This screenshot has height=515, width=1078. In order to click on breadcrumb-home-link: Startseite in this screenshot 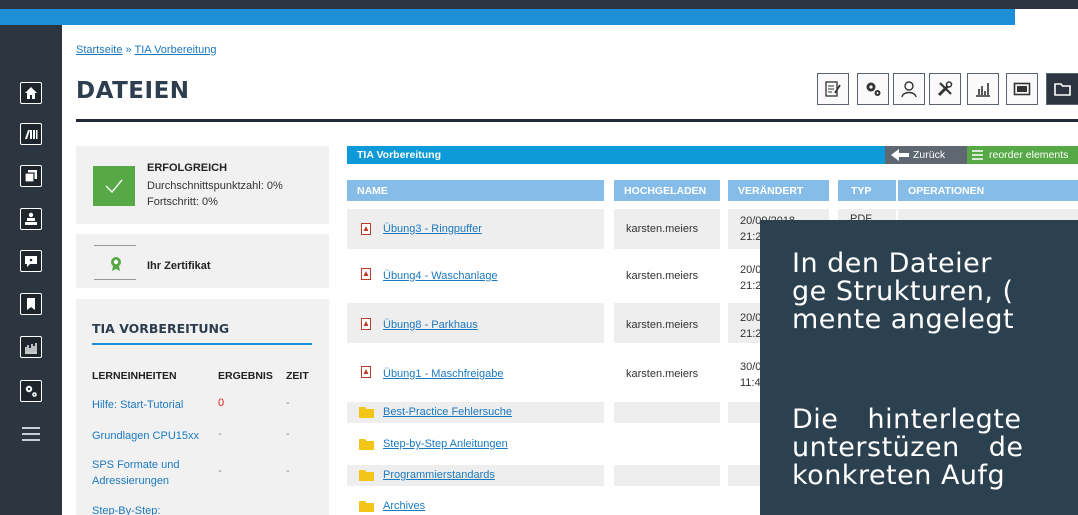, I will do `click(99, 50)`.